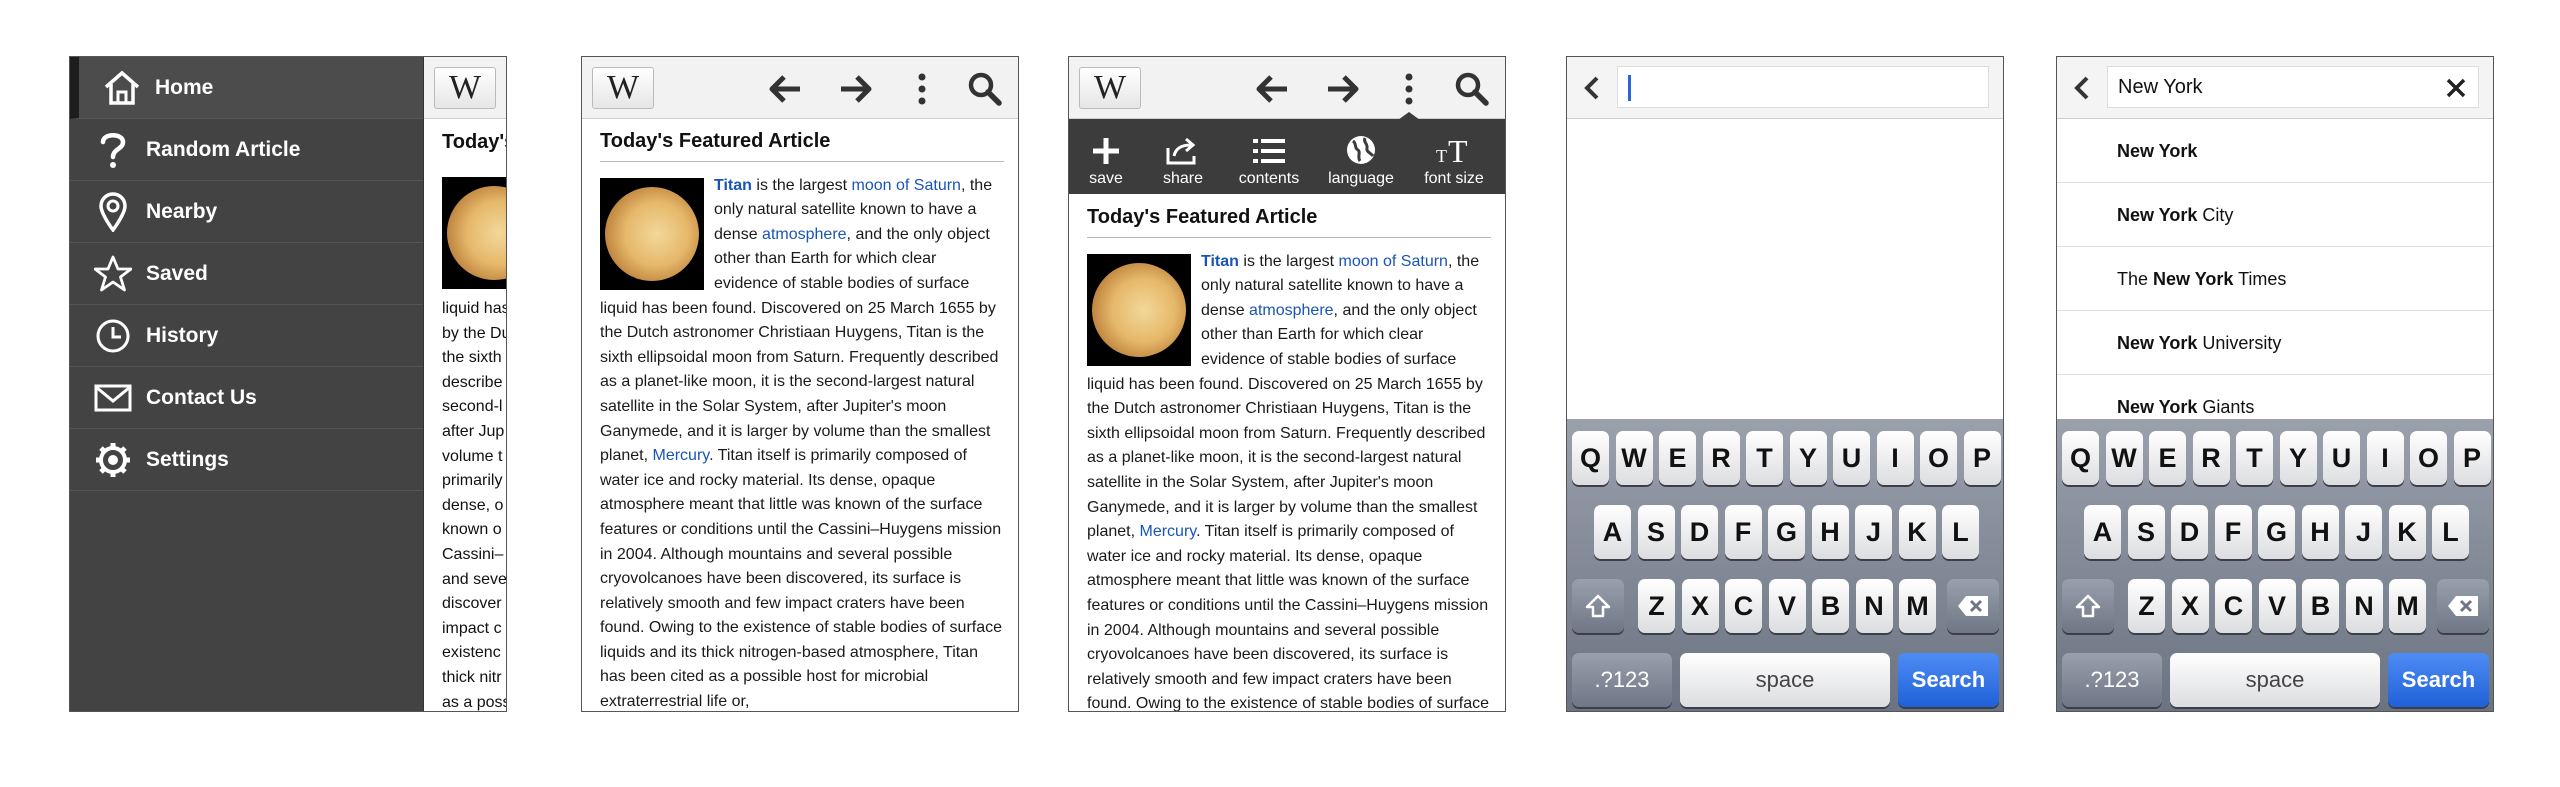  What do you see at coordinates (2275, 215) in the screenshot?
I see `suggestion-item: New York City` at bounding box center [2275, 215].